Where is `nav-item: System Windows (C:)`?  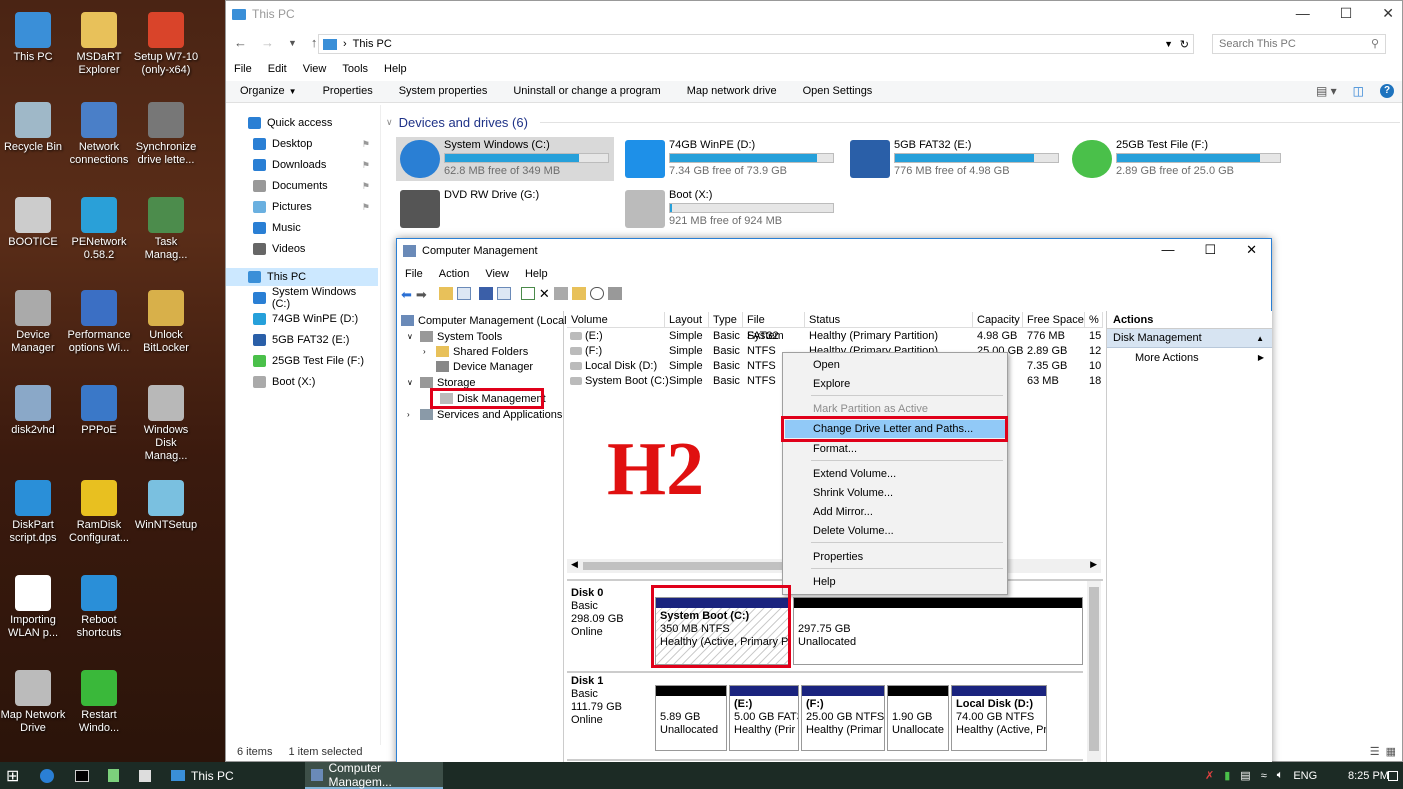 nav-item: System Windows (C:) is located at coordinates (314, 298).